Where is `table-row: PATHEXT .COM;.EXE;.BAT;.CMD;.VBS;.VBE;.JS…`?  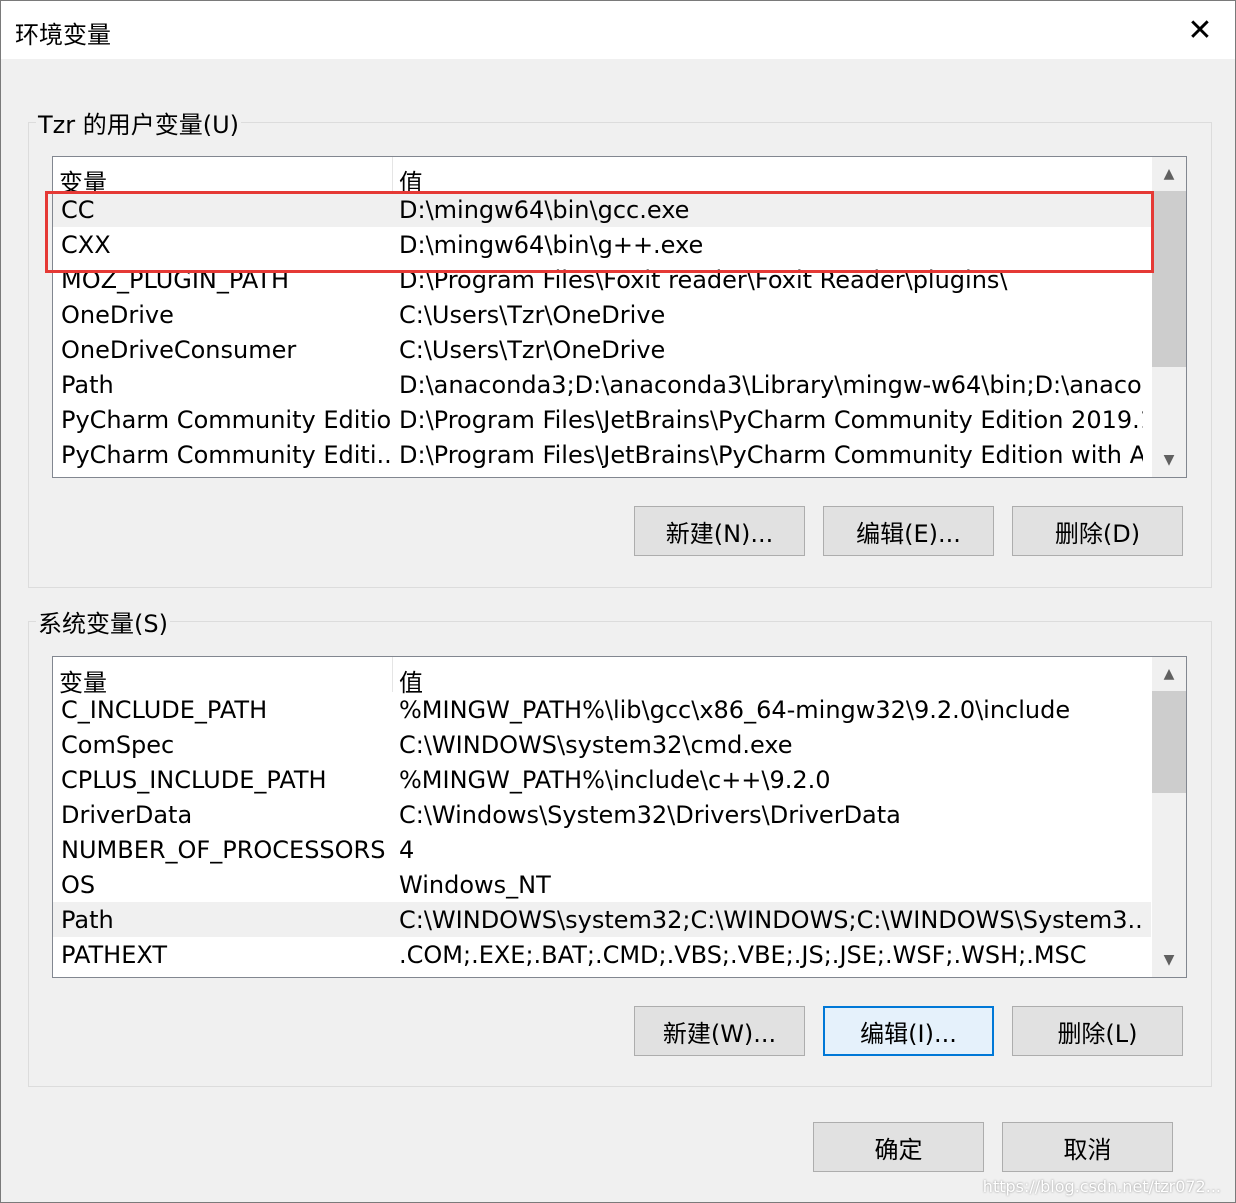
table-row: PATHEXT .COM;.EXE;.BAT;.CMD;.VBS;.VBE;.JS… is located at coordinates (602, 954).